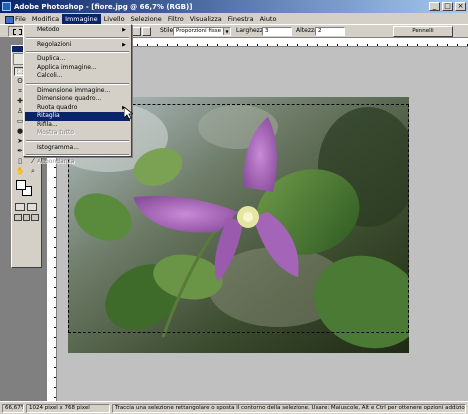  I want to click on mask-modes, so click(26, 207).